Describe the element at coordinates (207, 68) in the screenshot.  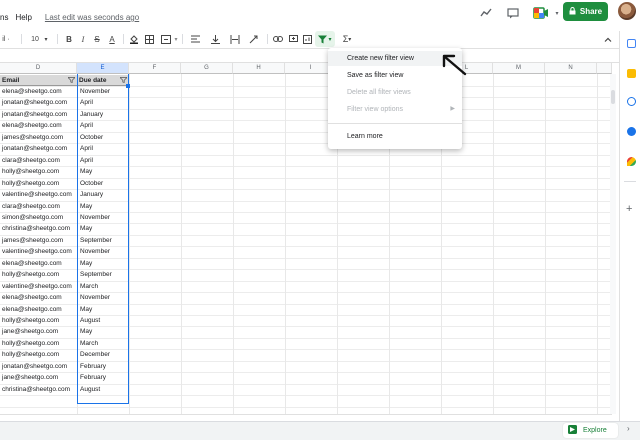
I see `column-header-g: G` at that location.